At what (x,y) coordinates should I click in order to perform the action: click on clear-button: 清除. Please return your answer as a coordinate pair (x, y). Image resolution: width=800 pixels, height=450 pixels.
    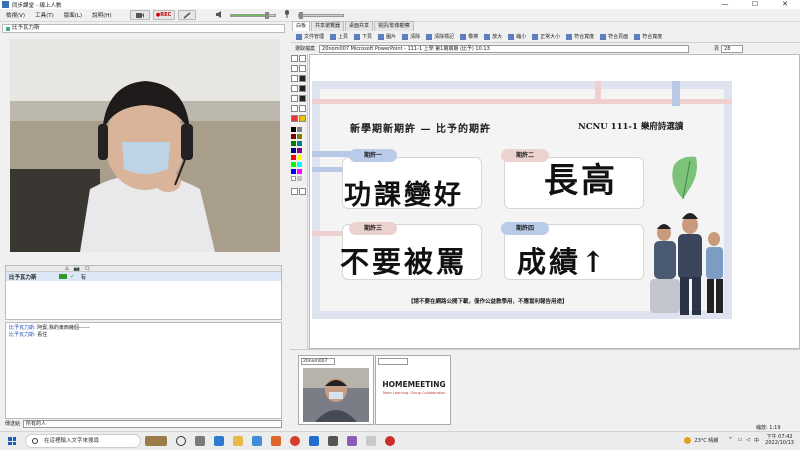
    Looking at the image, I should click on (411, 36).